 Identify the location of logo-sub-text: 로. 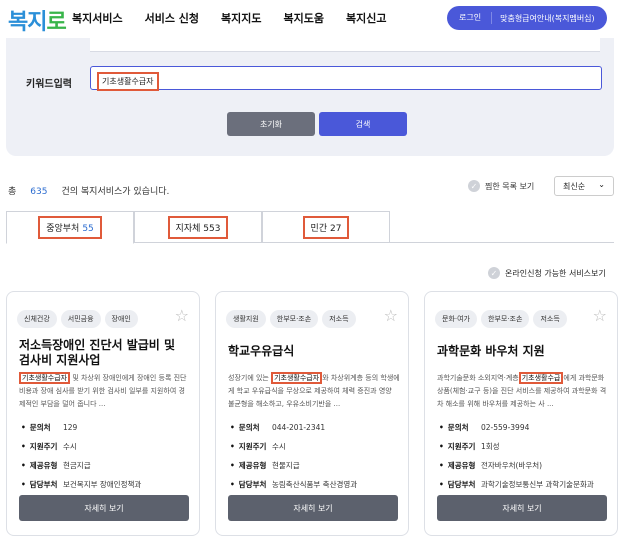
(56, 22).